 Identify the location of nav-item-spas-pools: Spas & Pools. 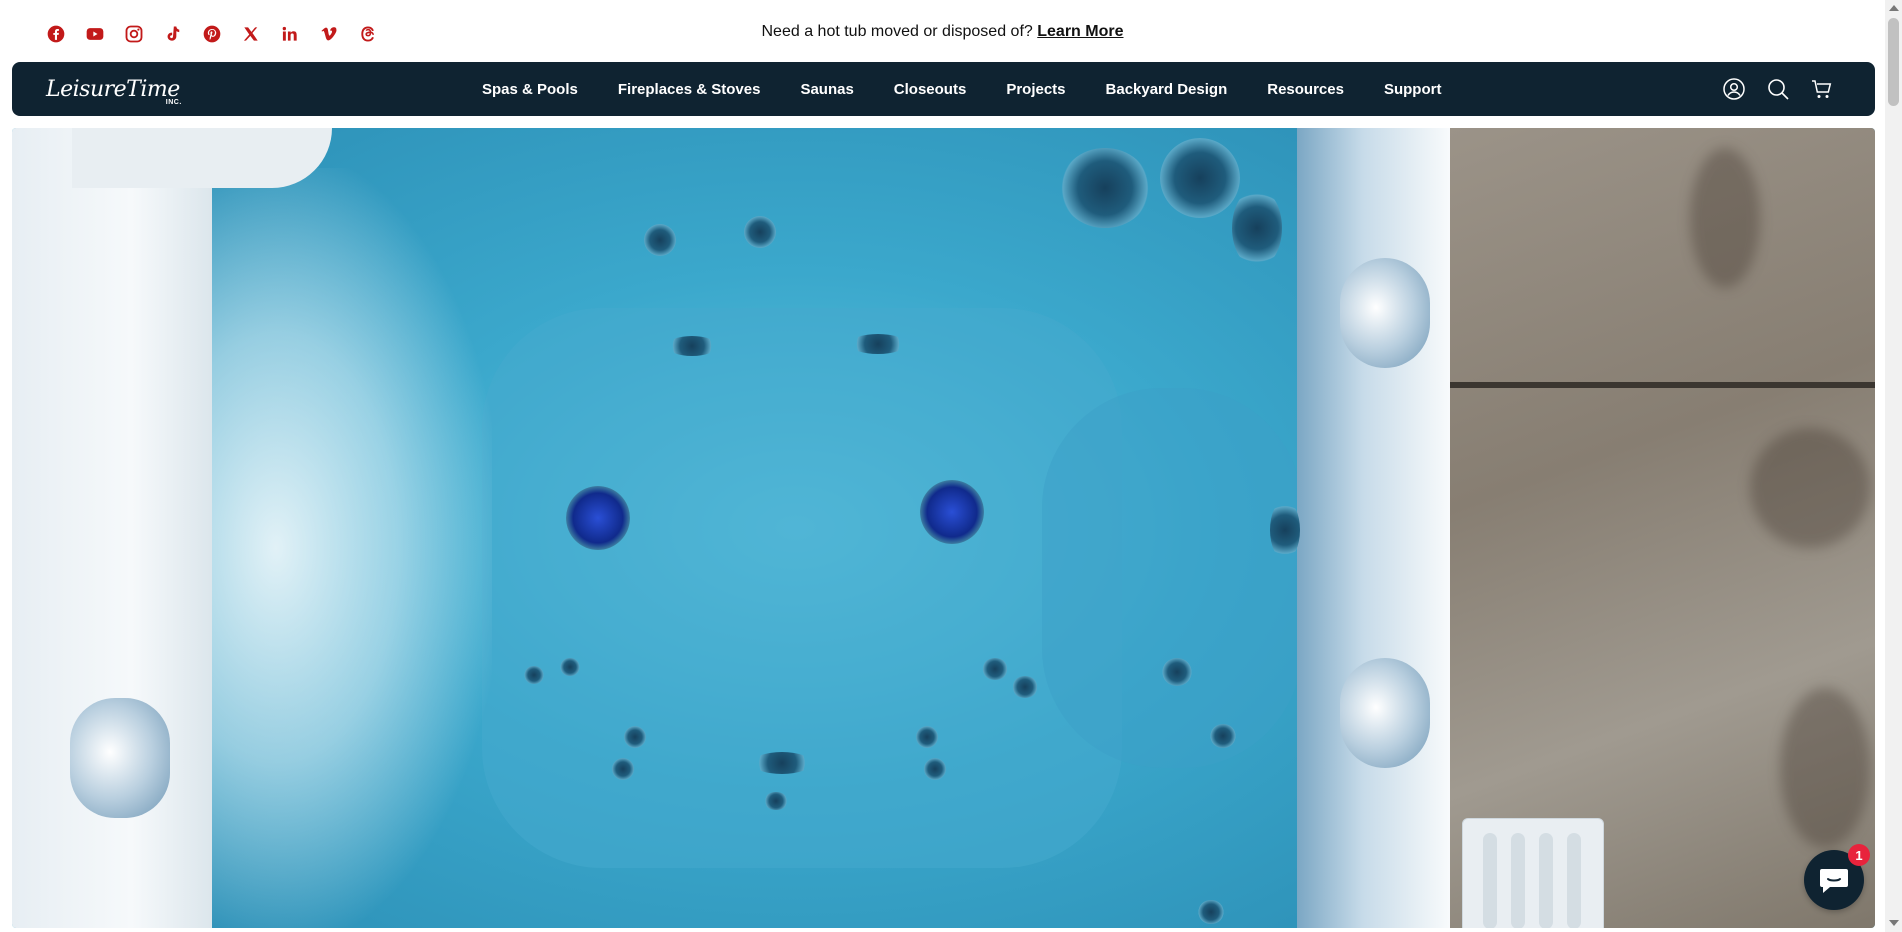
(530, 89).